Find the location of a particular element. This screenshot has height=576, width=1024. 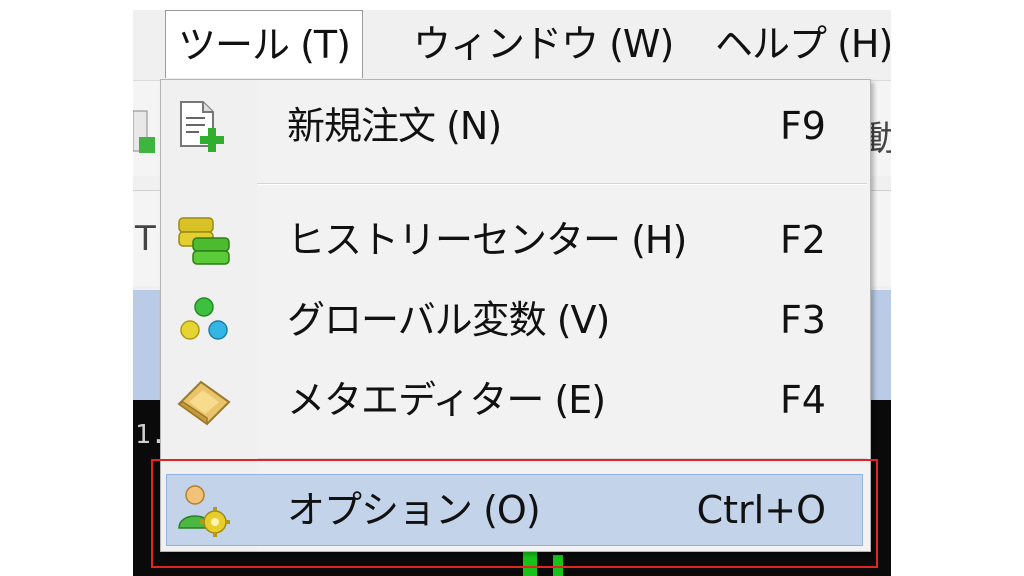

meta-editor-icon is located at coordinates (204, 401).